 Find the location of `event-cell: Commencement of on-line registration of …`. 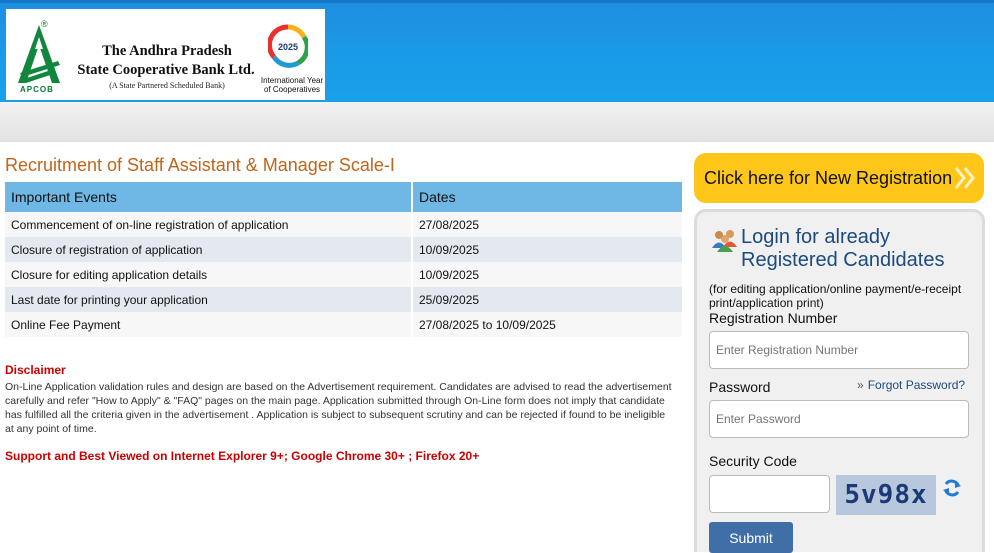

event-cell: Commencement of on-line registration of … is located at coordinates (209, 224).